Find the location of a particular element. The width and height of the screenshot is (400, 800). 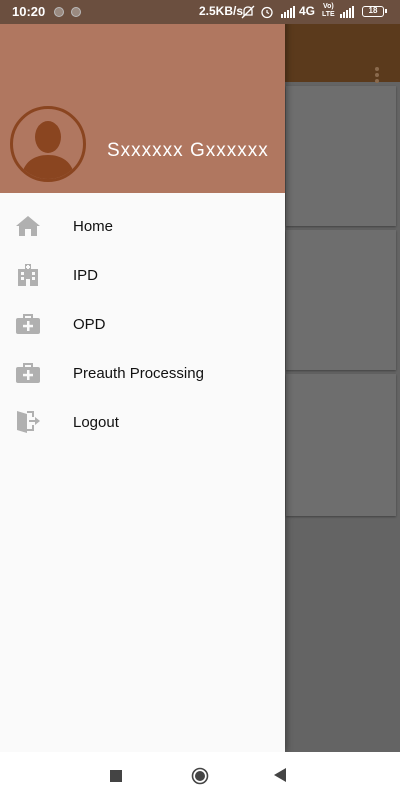

battery-icon: 18 is located at coordinates (374, 11).